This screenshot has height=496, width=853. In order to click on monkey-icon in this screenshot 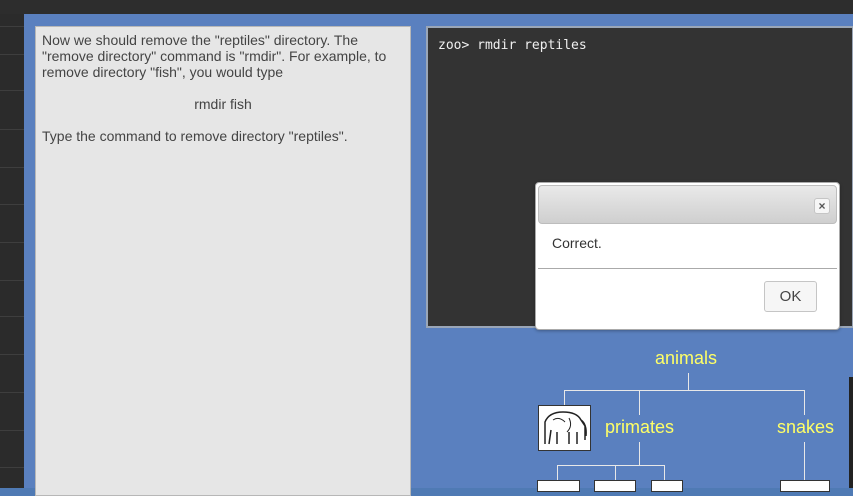, I will do `click(558, 486)`.